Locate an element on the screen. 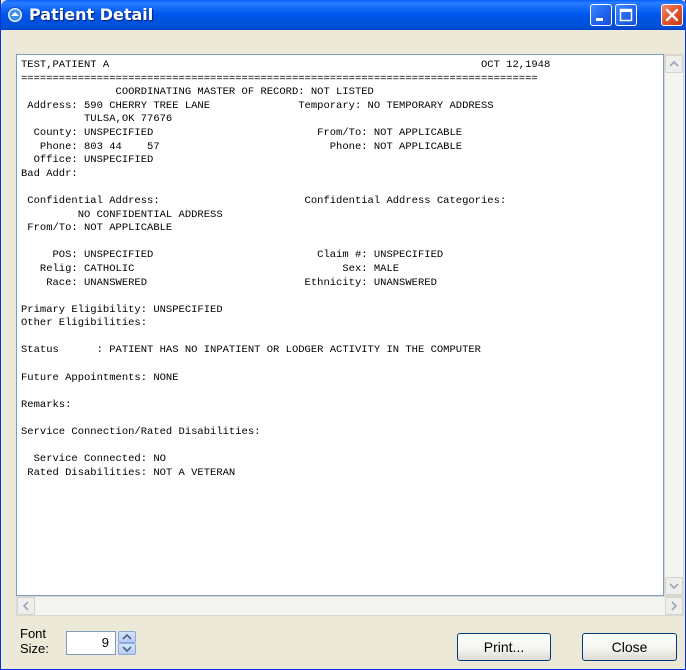 This screenshot has width=686, height=670. scroll-up-button is located at coordinates (674, 64).